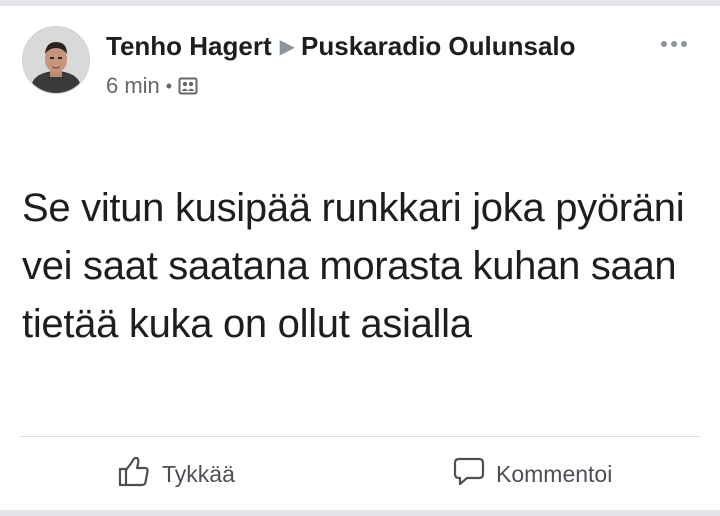  What do you see at coordinates (366, 86) in the screenshot?
I see `post-meta: 6 min •` at bounding box center [366, 86].